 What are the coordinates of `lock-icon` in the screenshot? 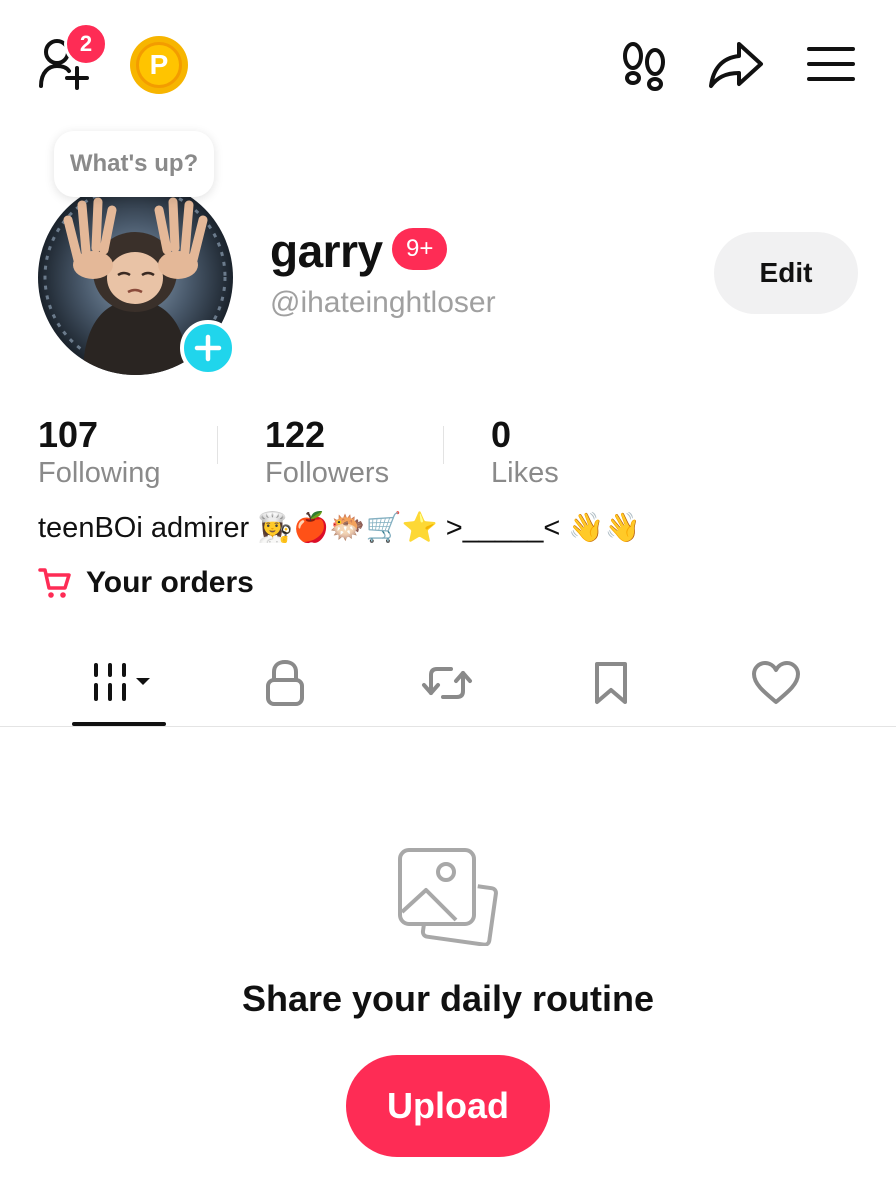 It's located at (285, 682).